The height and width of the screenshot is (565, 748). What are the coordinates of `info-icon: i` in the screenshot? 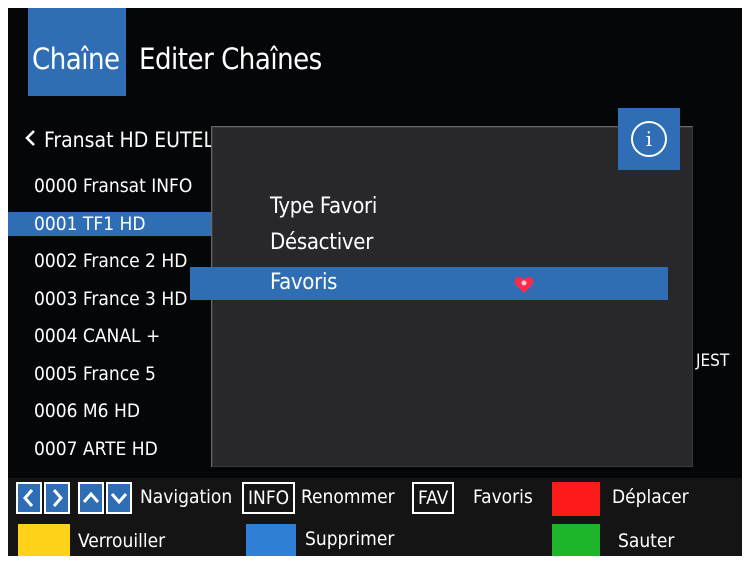 It's located at (649, 139).